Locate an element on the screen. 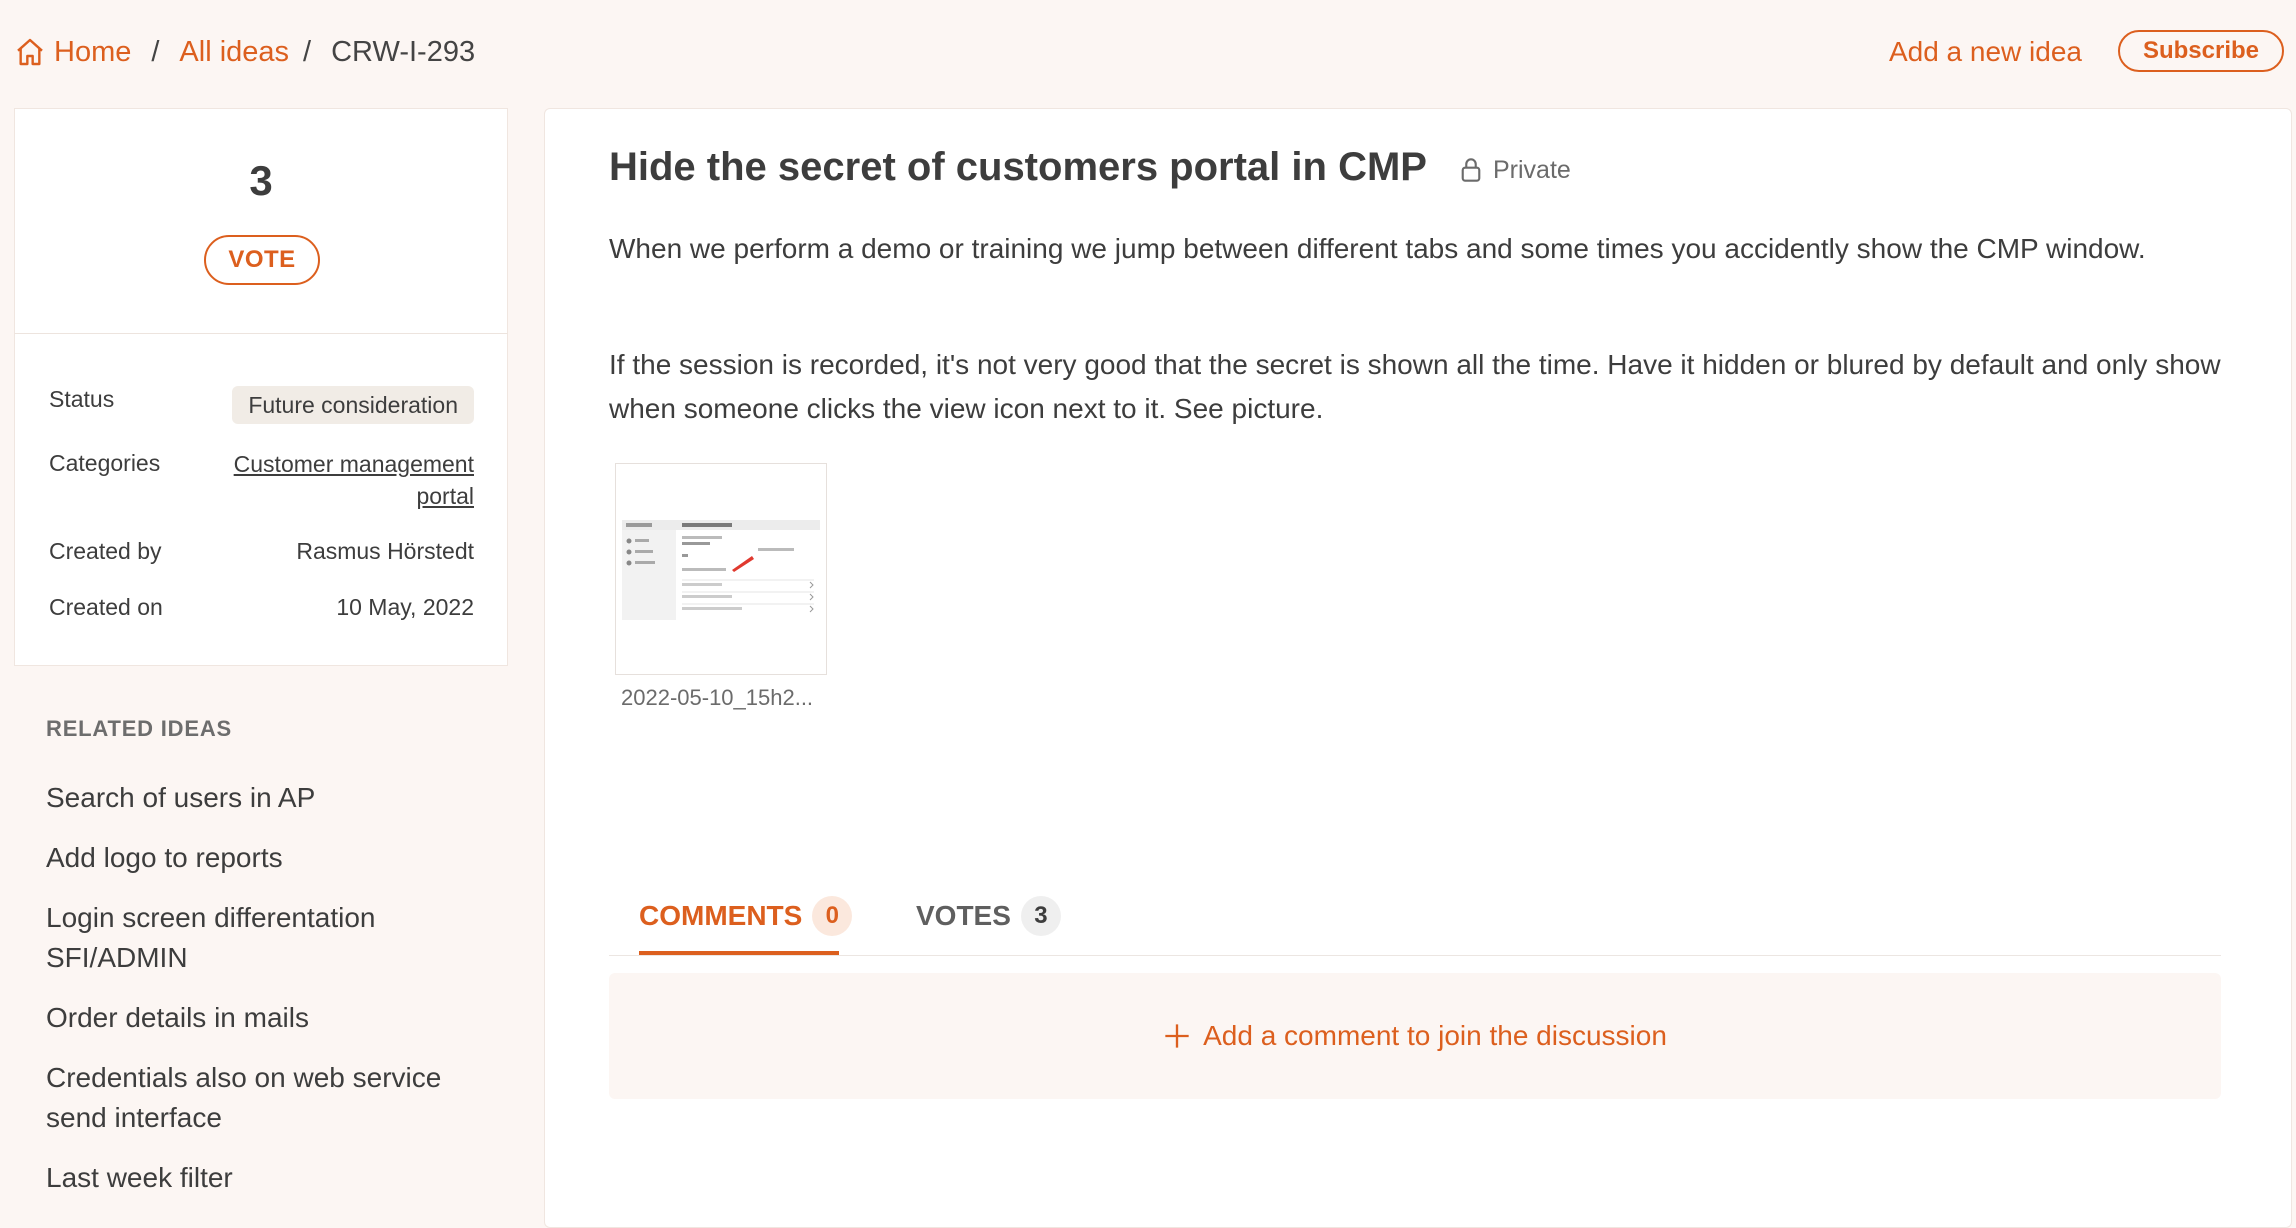  comments-count-badge: 0 is located at coordinates (832, 916).